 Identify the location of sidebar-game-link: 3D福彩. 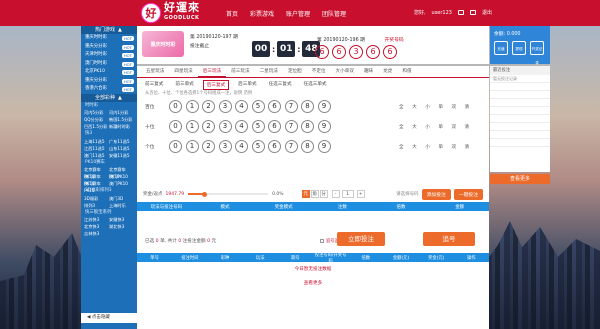
(96, 198).